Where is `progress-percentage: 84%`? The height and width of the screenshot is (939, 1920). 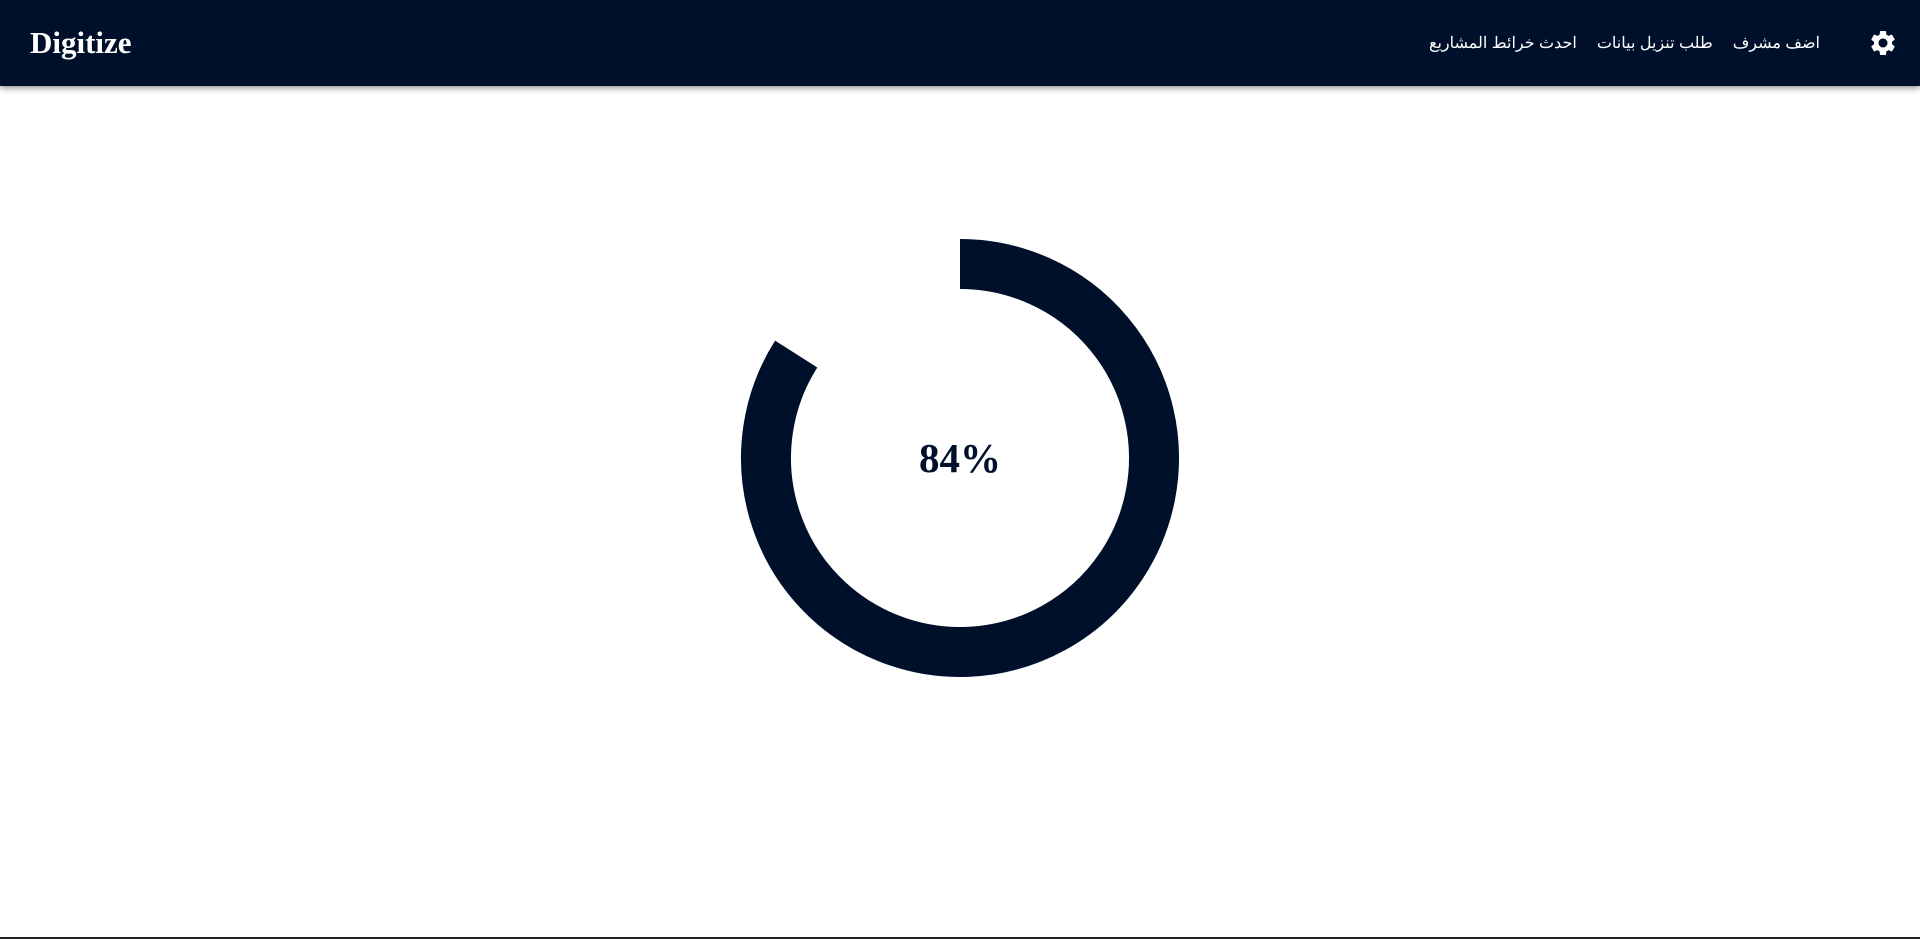
progress-percentage: 84% is located at coordinates (960, 458).